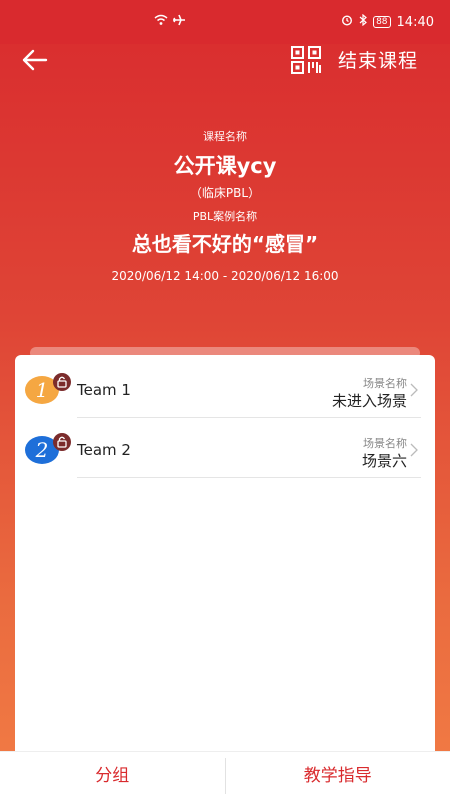  What do you see at coordinates (225, 193) in the screenshot?
I see `course-subtitle: （临床PBL）` at bounding box center [225, 193].